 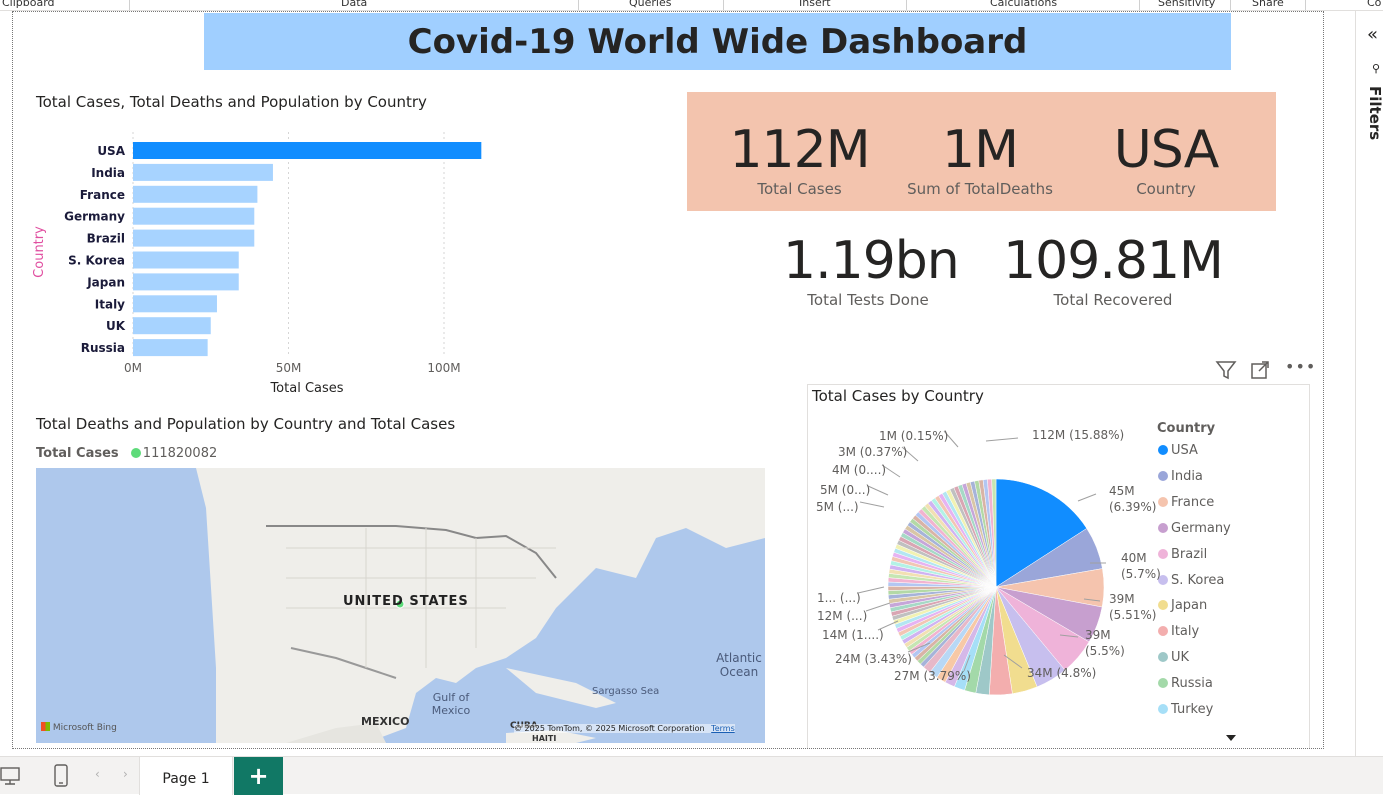 What do you see at coordinates (1201, 528) in the screenshot?
I see `pie-legend-label: Germany` at bounding box center [1201, 528].